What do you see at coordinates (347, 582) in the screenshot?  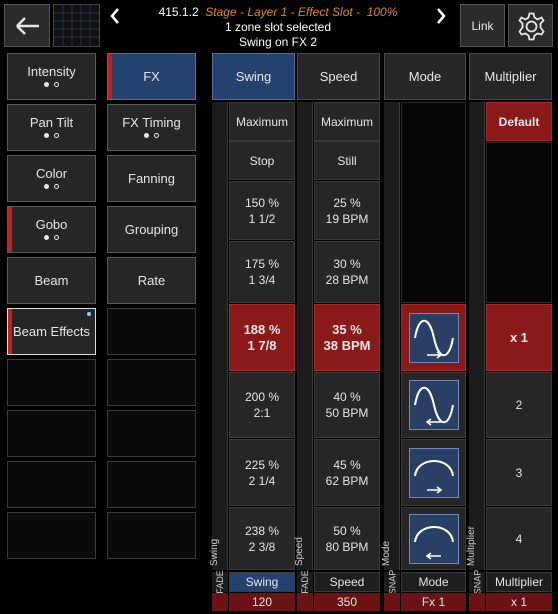 I see `speed-footer-name: Speed` at bounding box center [347, 582].